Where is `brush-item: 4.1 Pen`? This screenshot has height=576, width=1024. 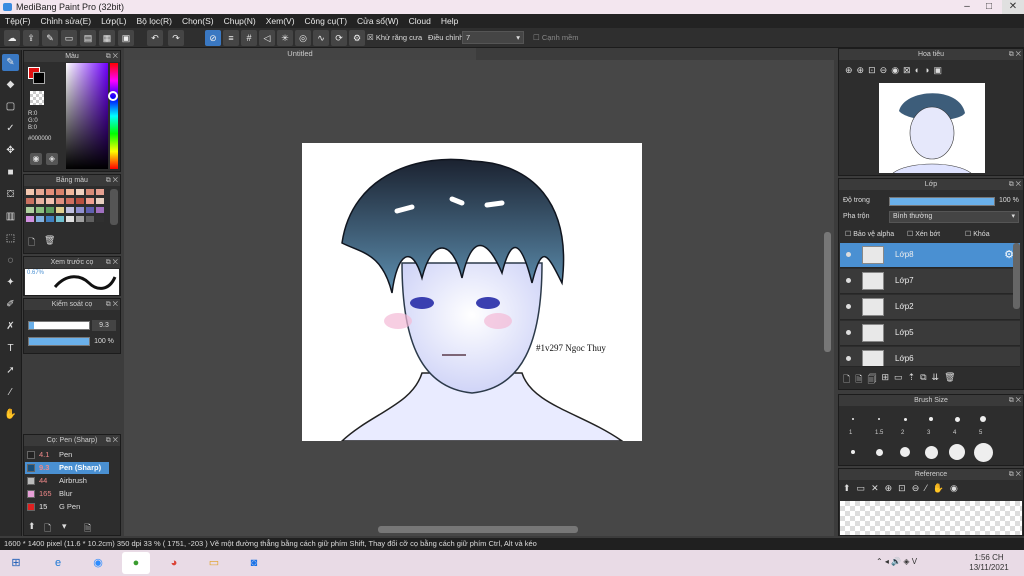
brush-item: 4.1 Pen is located at coordinates (67, 455).